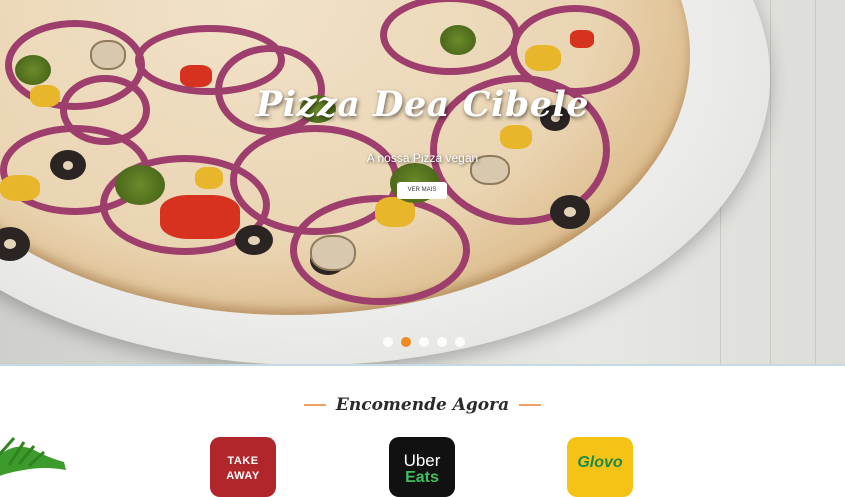  What do you see at coordinates (33, 456) in the screenshot?
I see `herb-decoration-icon` at bounding box center [33, 456].